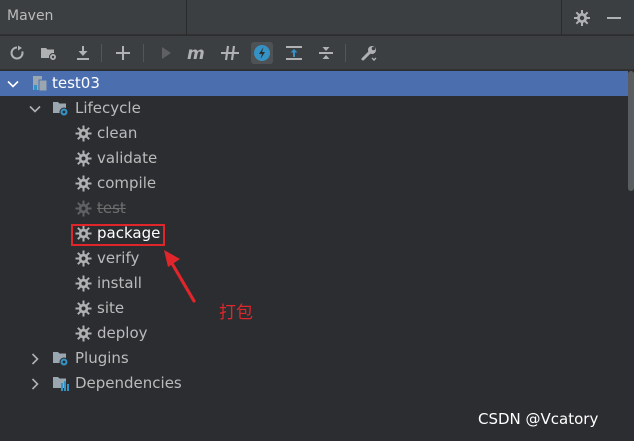  Describe the element at coordinates (83, 53) in the screenshot. I see `download-icon` at that location.